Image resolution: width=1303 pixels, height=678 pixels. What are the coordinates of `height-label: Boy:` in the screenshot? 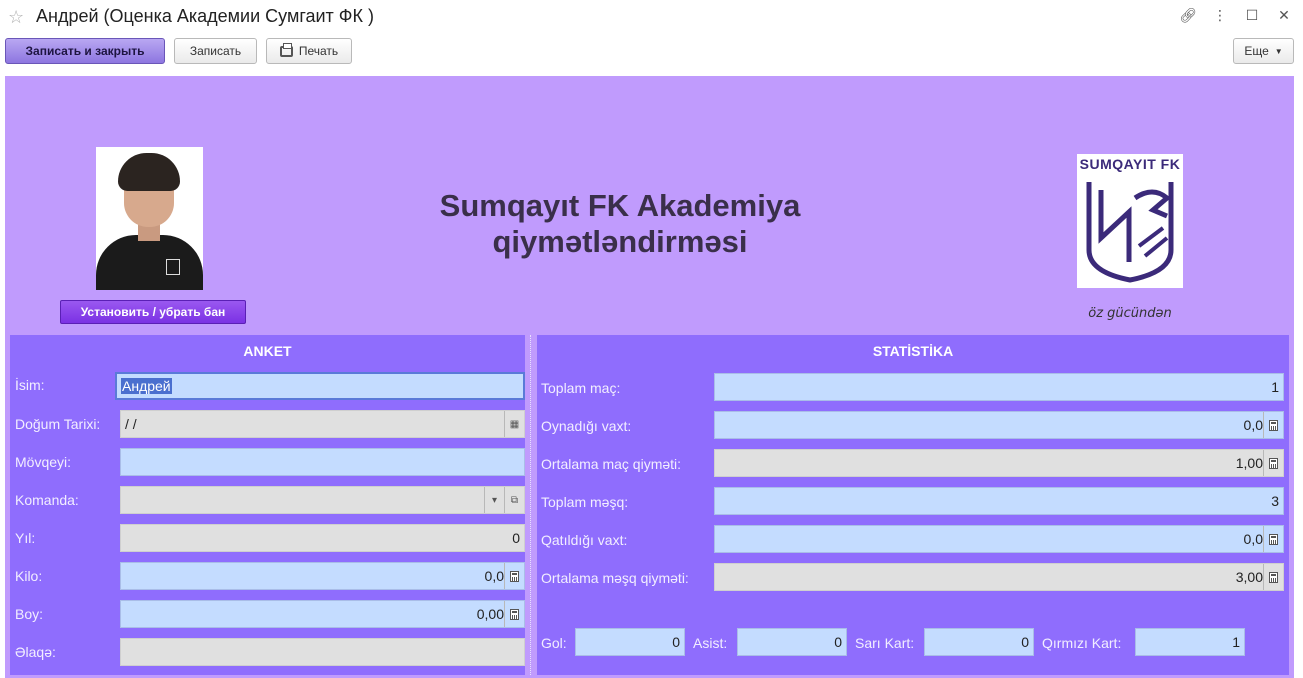 It's located at (29, 614).